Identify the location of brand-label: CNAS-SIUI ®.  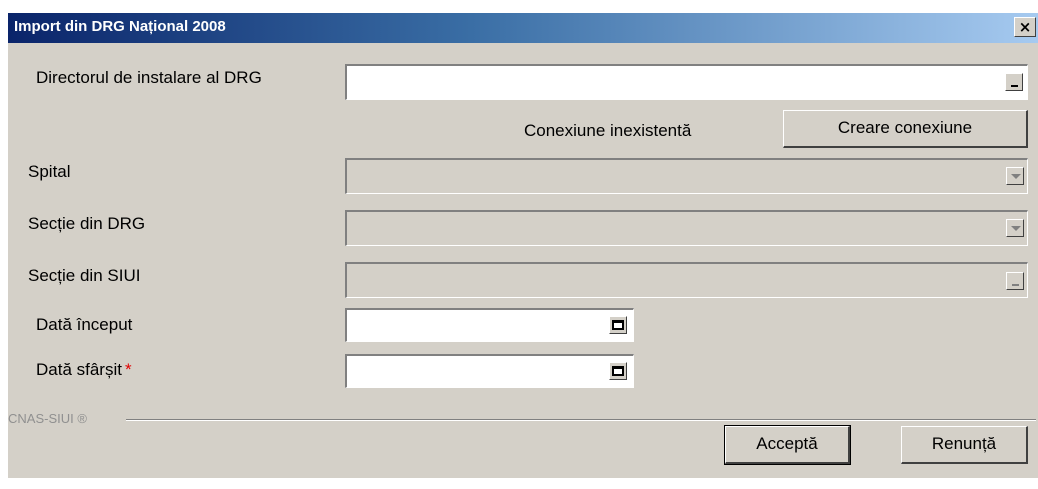
(47, 418).